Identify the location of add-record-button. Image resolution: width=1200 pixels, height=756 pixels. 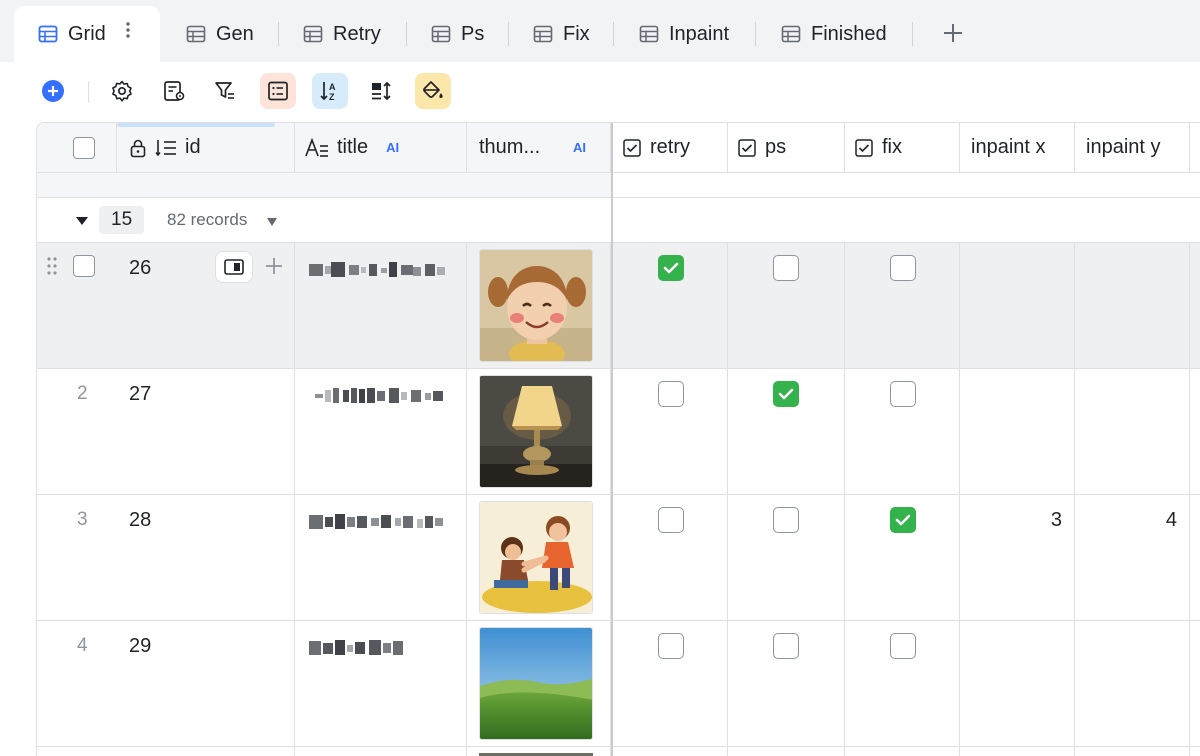
(53, 91).